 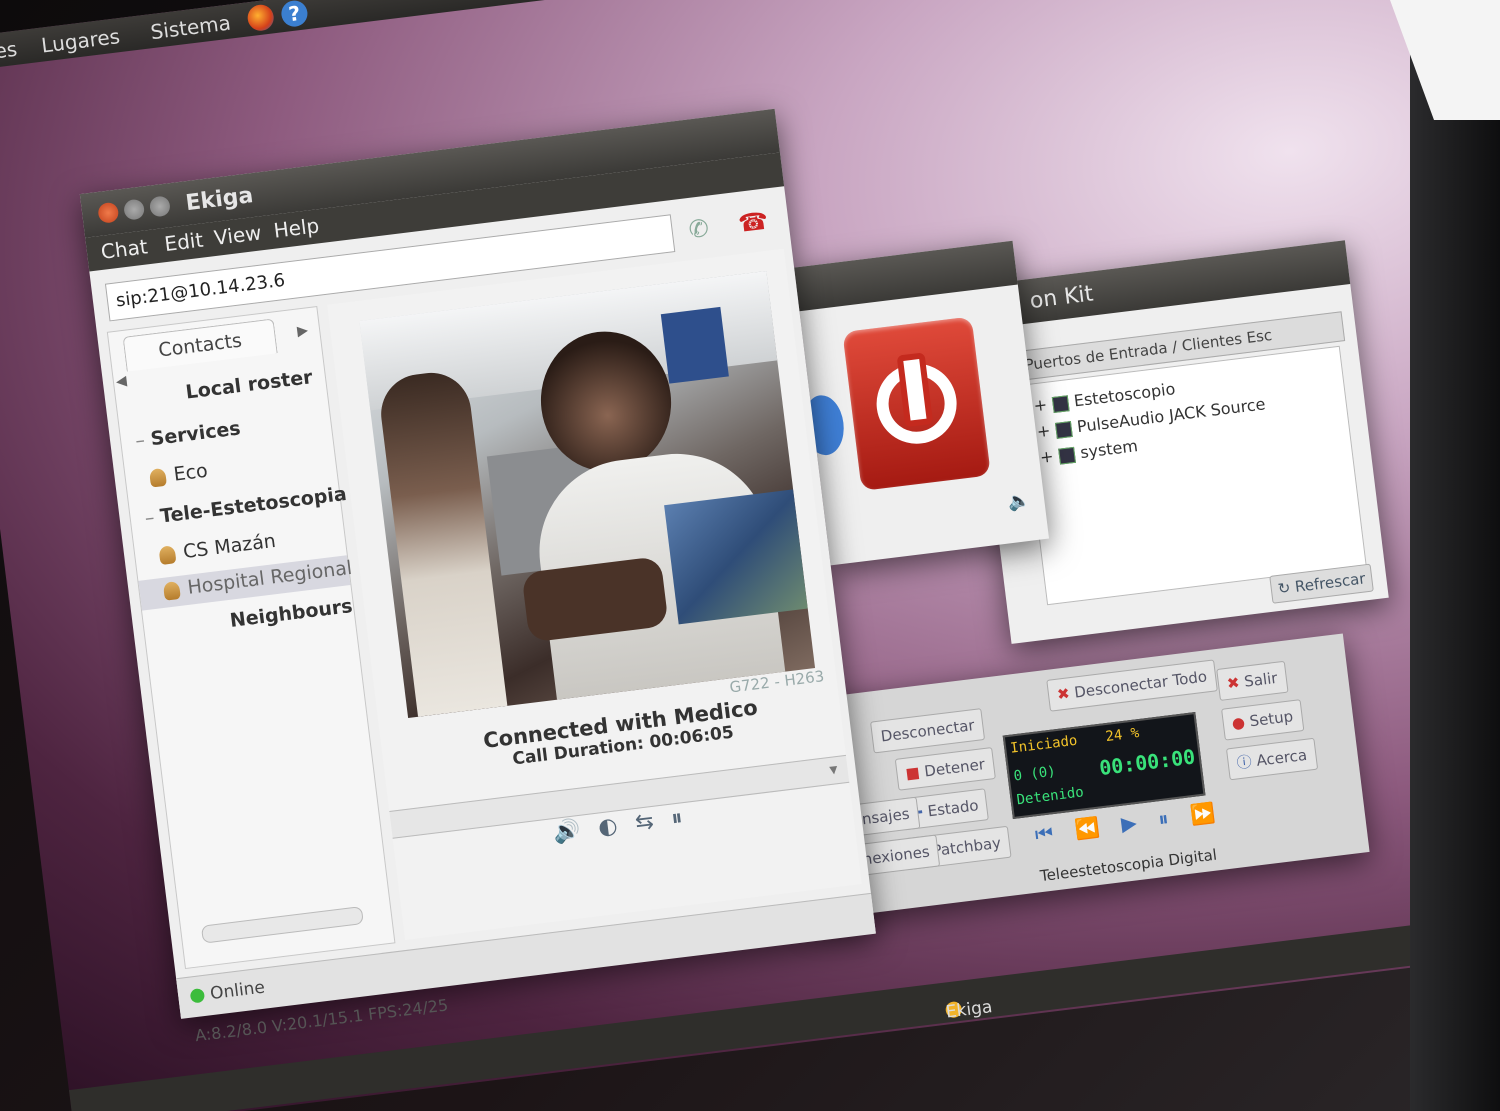 What do you see at coordinates (134, 209) in the screenshot?
I see `minimize-icon` at bounding box center [134, 209].